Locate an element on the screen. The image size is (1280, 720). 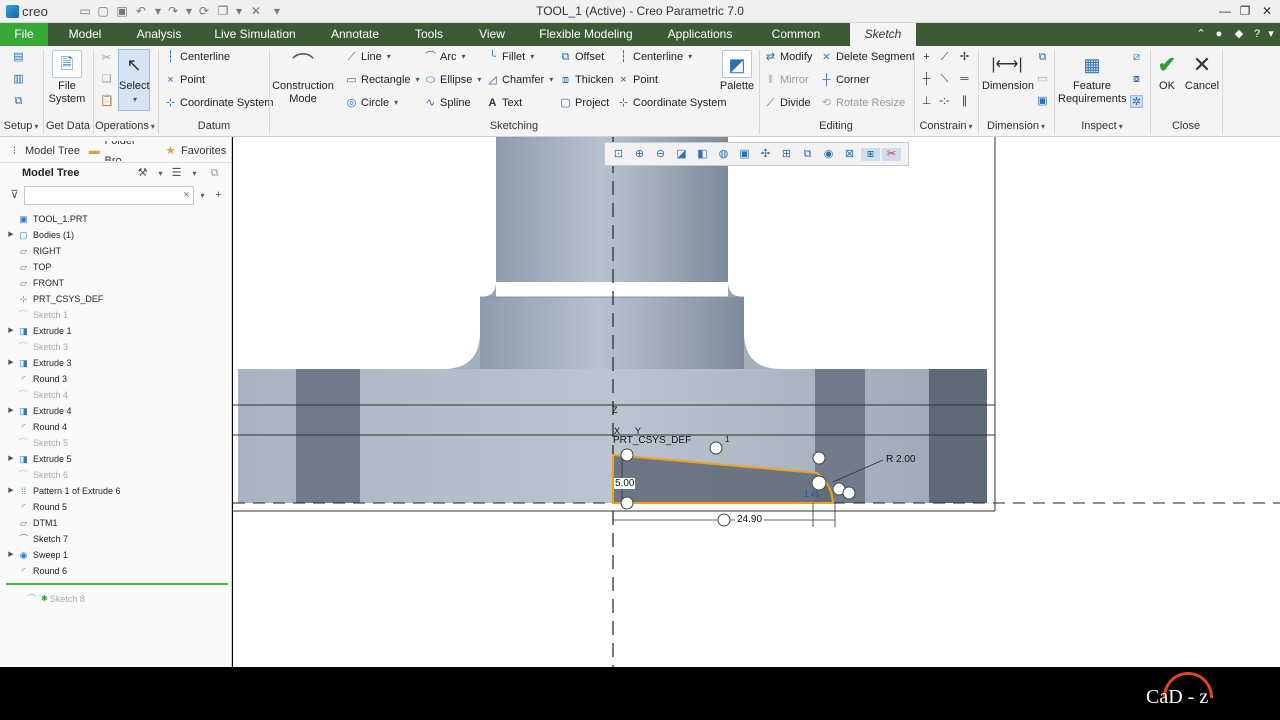
tab-common: Common is located at coordinates (796, 34).